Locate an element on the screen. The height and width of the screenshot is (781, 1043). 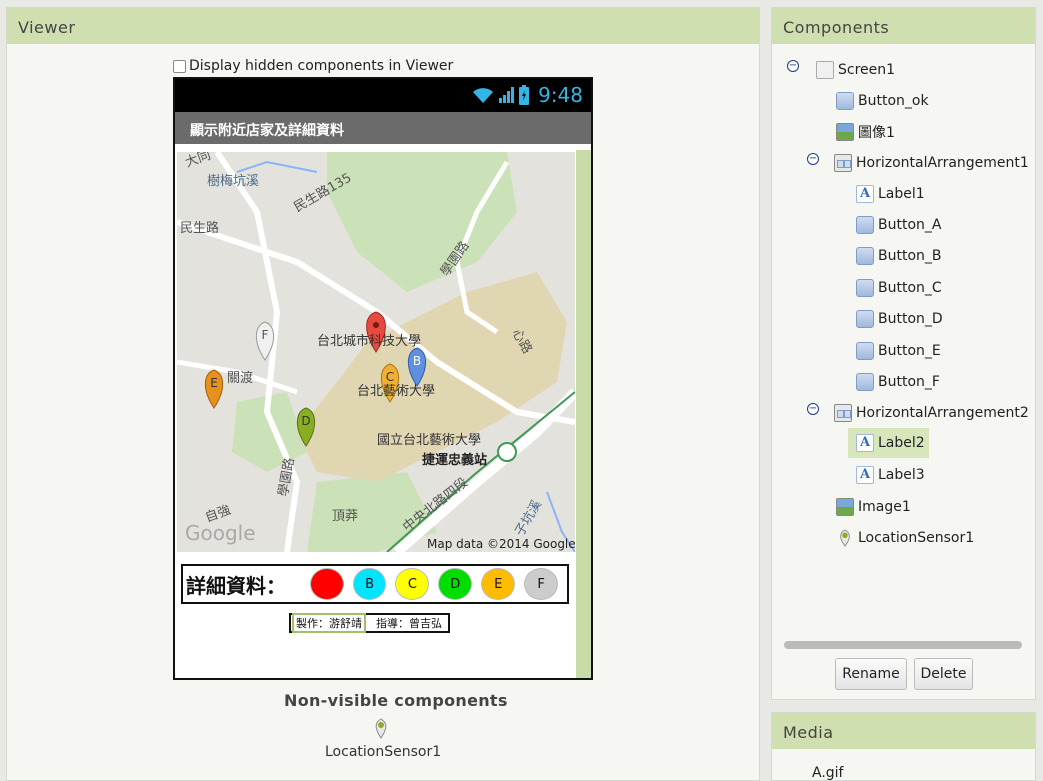
media-item: A.gif is located at coordinates (828, 773).